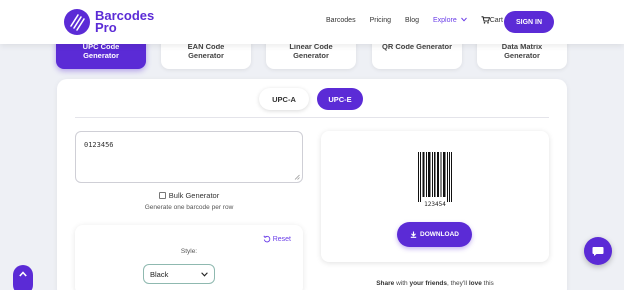  What do you see at coordinates (496, 20) in the screenshot?
I see `cart-label: Cart` at bounding box center [496, 20].